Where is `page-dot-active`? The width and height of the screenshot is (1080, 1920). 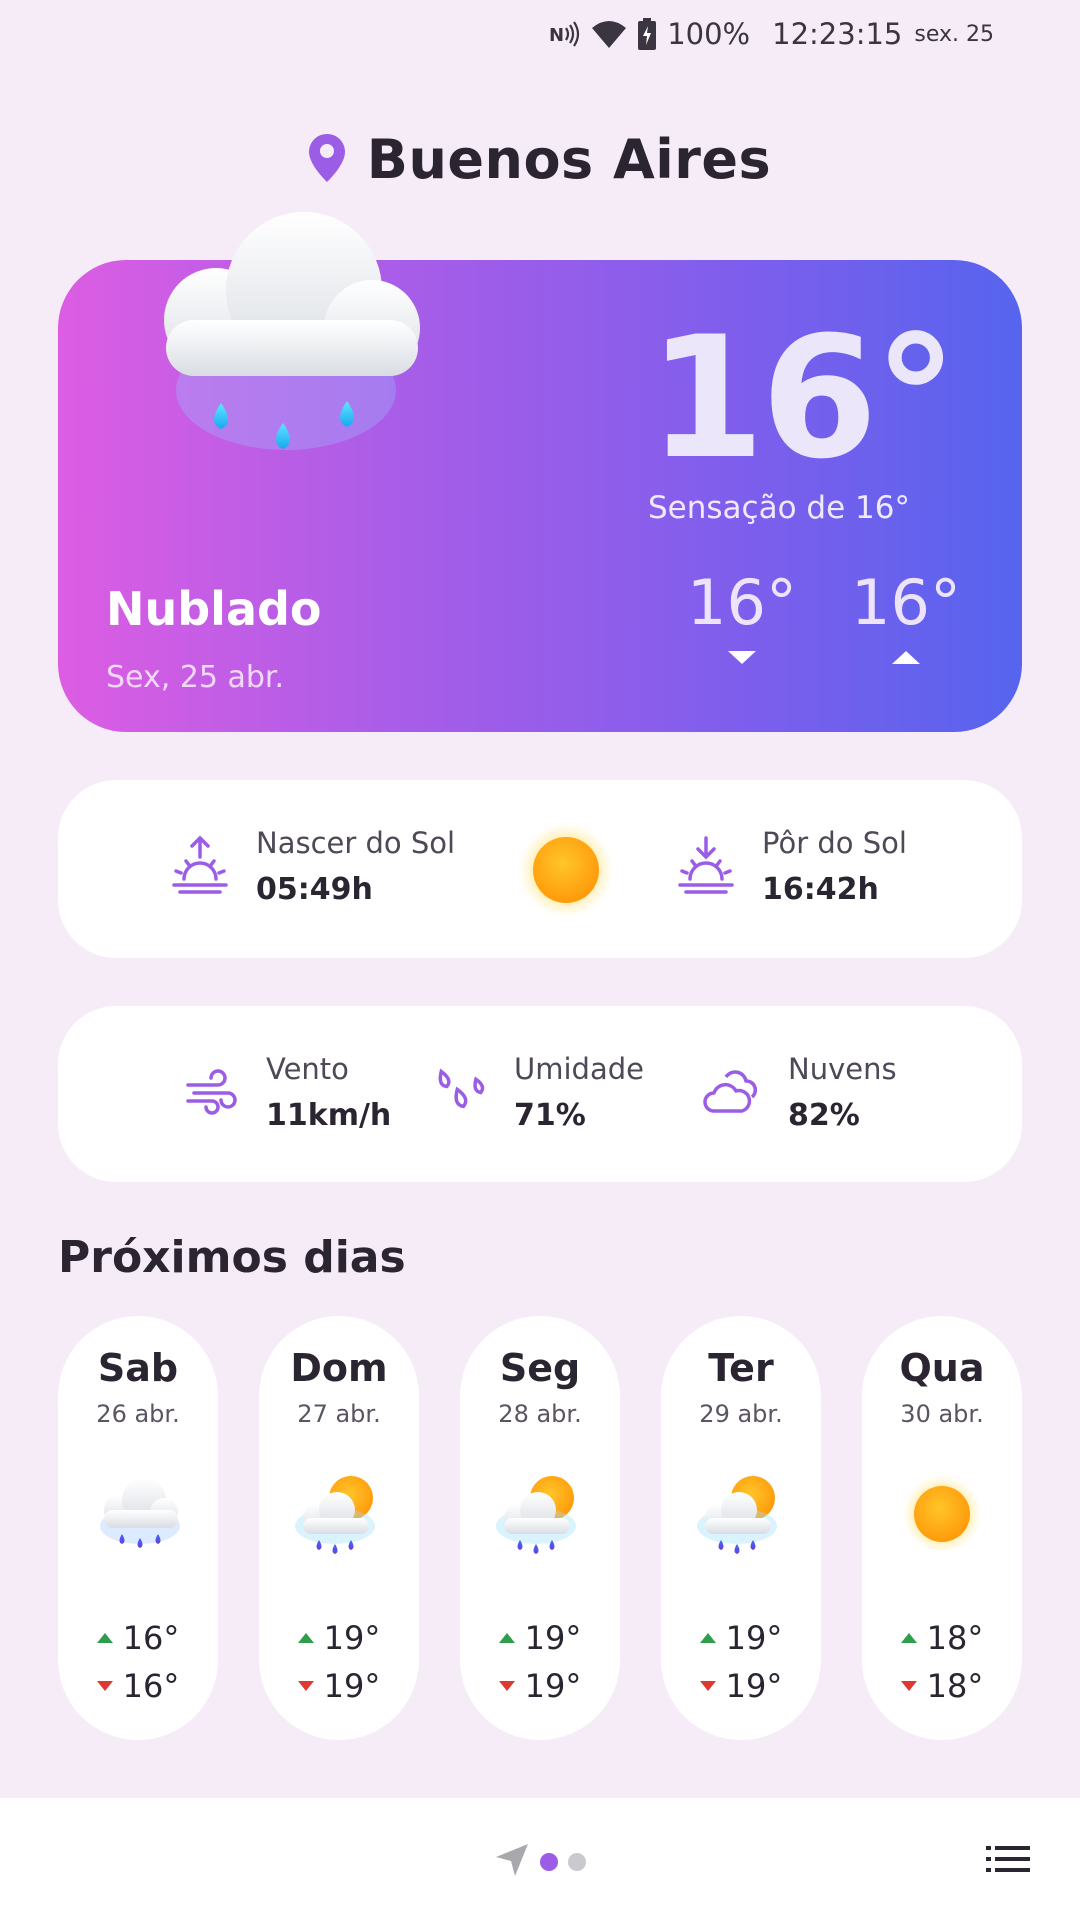 page-dot-active is located at coordinates (549, 1862).